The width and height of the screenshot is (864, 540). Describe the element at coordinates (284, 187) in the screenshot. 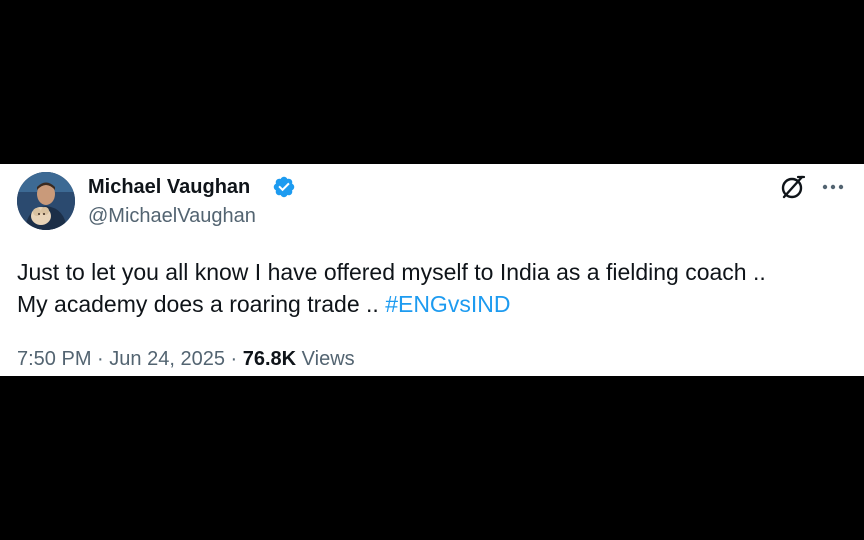

I see `verified-badge-icon` at that location.